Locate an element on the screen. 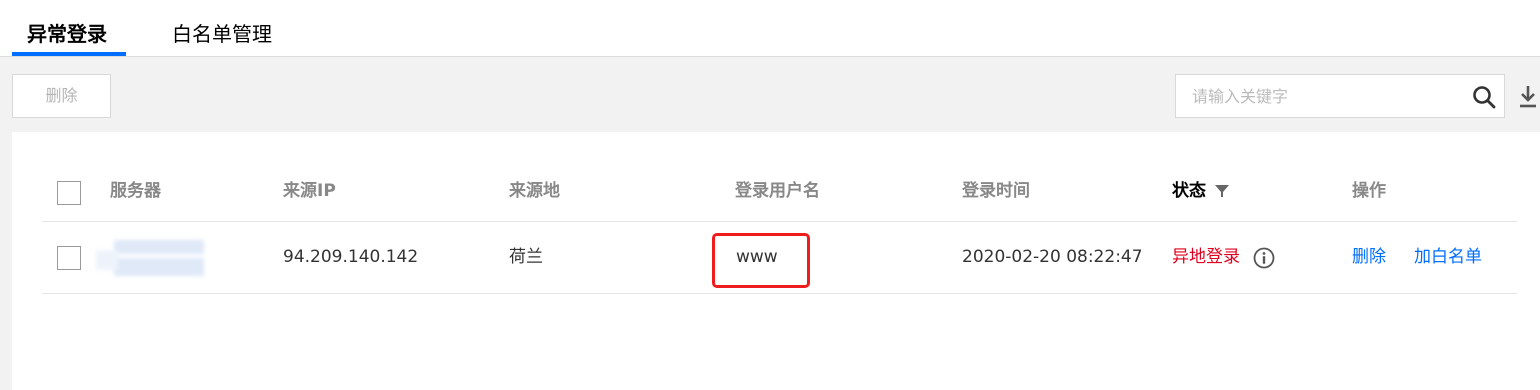 This screenshot has width=1540, height=390. tab-whitelist-management: 白名单管理 is located at coordinates (222, 34).